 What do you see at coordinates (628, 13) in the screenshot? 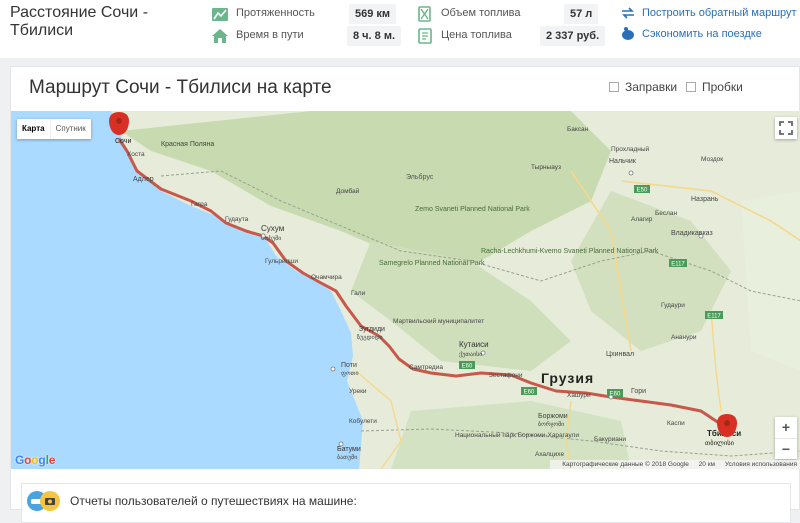
I see `swap-arrows-icon` at bounding box center [628, 13].